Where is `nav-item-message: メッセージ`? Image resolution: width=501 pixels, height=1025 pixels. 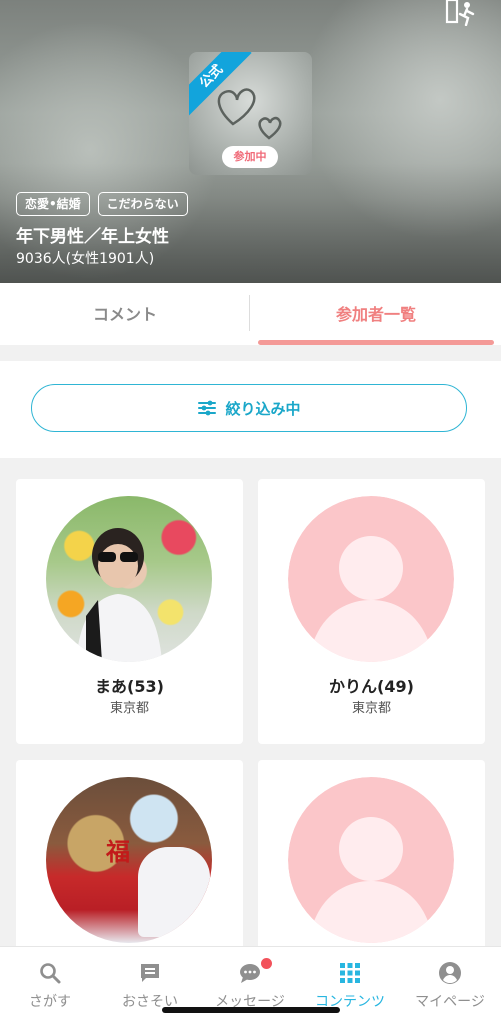
nav-item-message: メッセージ is located at coordinates (250, 986).